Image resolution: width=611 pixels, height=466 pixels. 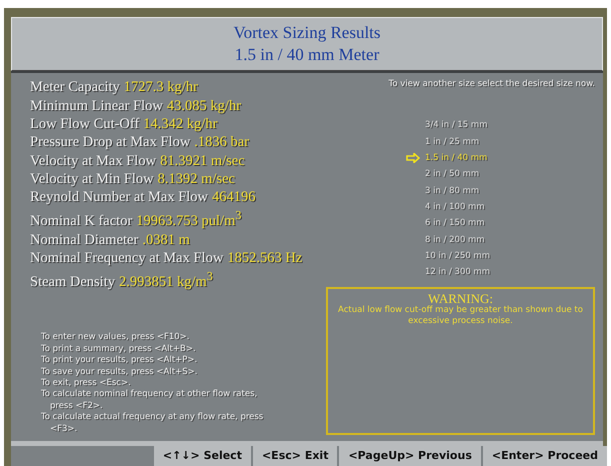 What do you see at coordinates (189, 221) in the screenshot?
I see `result-value: 19963.753 pul/m$^{3}$` at bounding box center [189, 221].